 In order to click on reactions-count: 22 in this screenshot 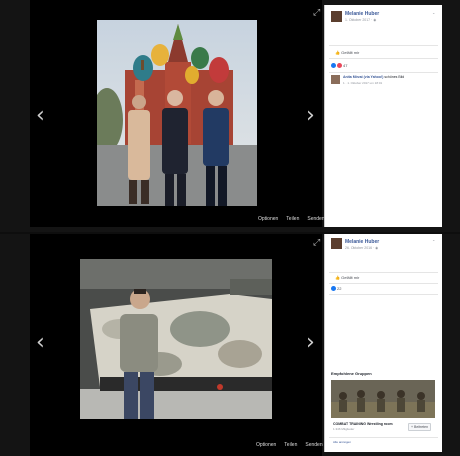, I will do `click(339, 288)`.